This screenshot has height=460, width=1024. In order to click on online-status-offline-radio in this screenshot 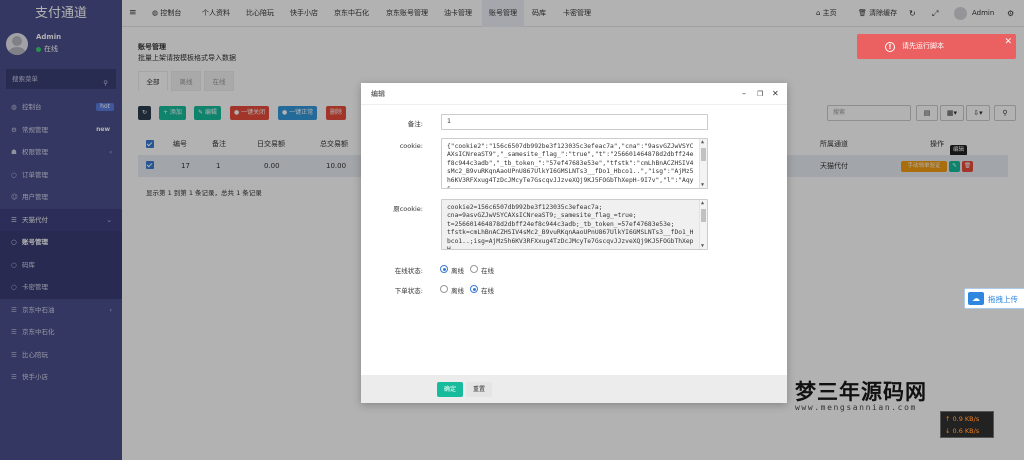, I will do `click(444, 269)`.